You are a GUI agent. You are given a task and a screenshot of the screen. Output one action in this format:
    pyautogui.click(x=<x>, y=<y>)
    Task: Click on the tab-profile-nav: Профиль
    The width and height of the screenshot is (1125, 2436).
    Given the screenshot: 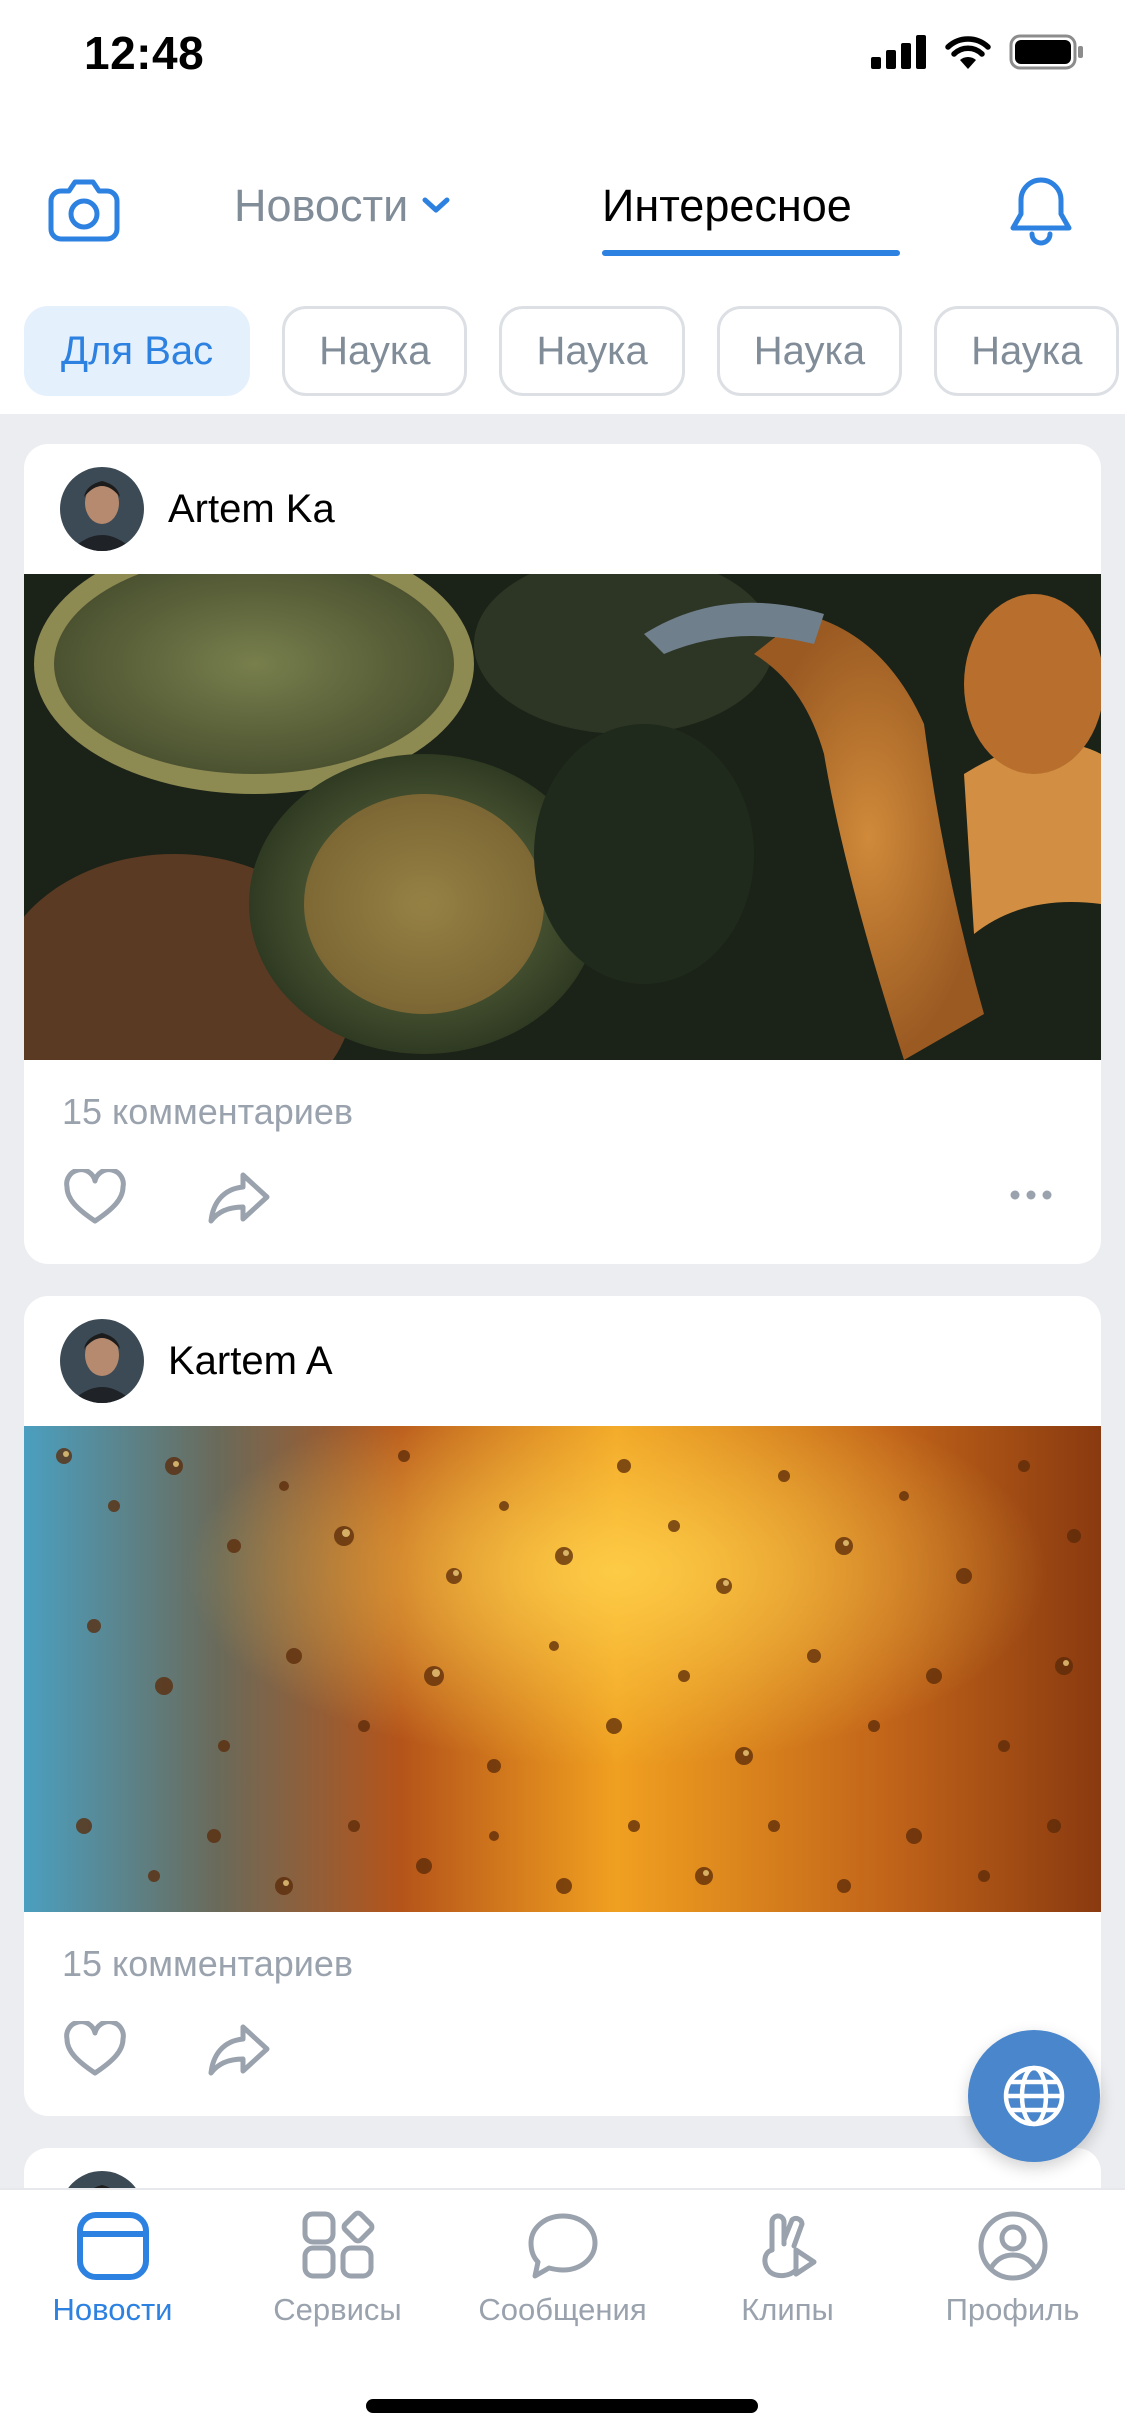 What is the action you would take?
    pyautogui.click(x=1012, y=2269)
    